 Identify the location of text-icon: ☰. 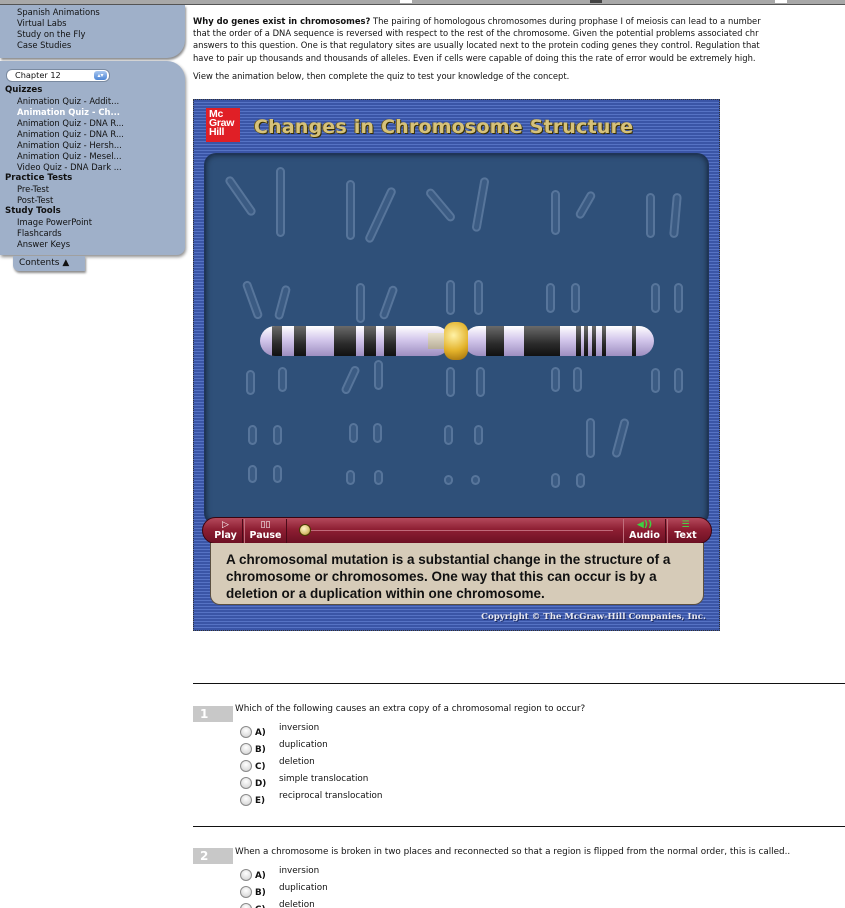
(685, 525).